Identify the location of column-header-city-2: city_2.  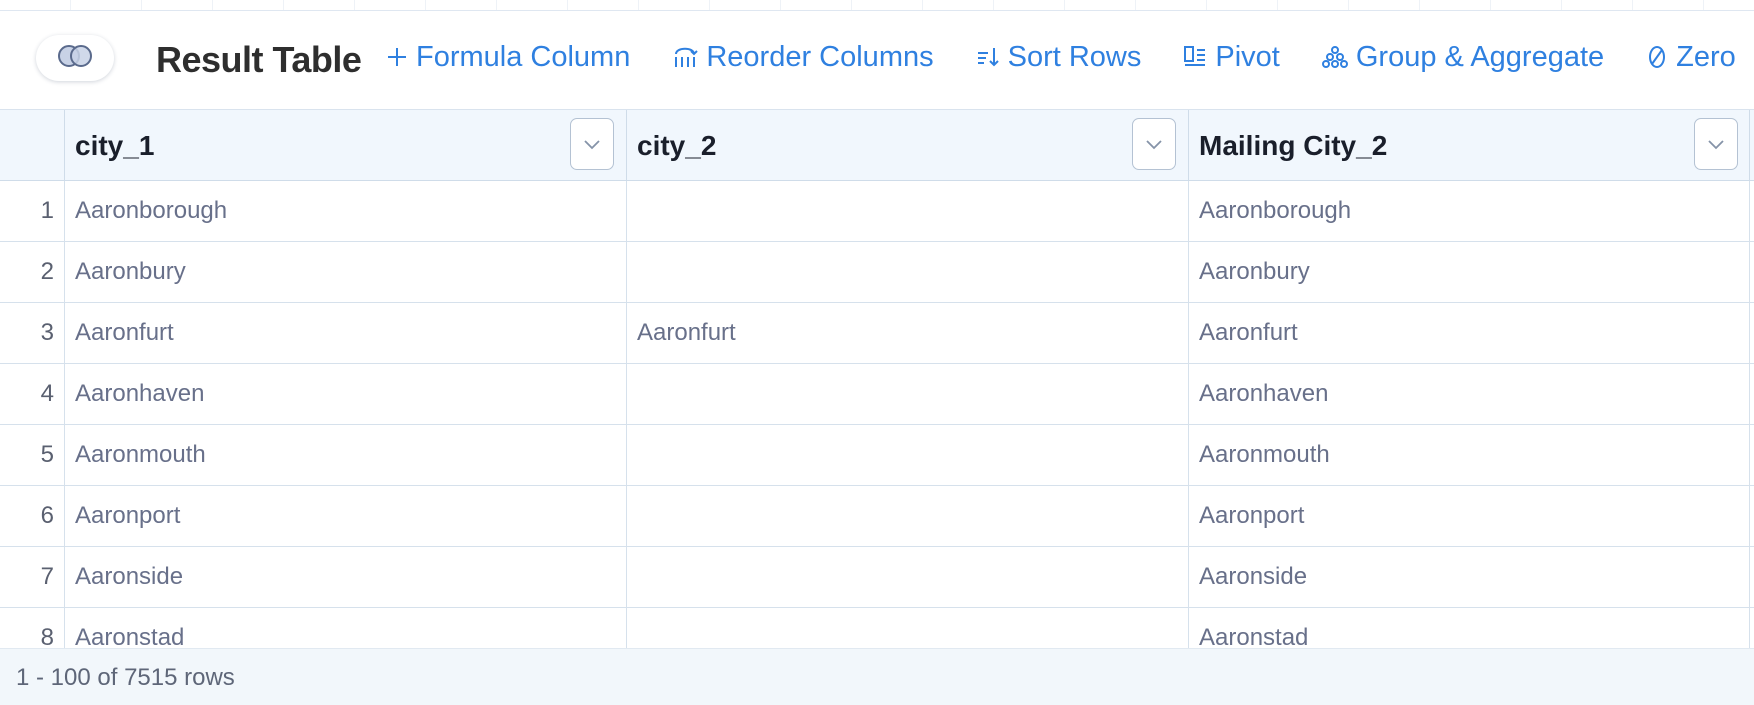
(907, 145).